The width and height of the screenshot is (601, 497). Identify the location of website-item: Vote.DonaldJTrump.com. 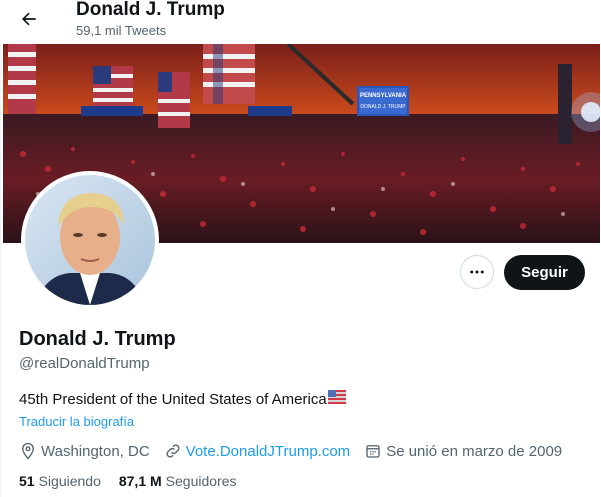
(257, 451).